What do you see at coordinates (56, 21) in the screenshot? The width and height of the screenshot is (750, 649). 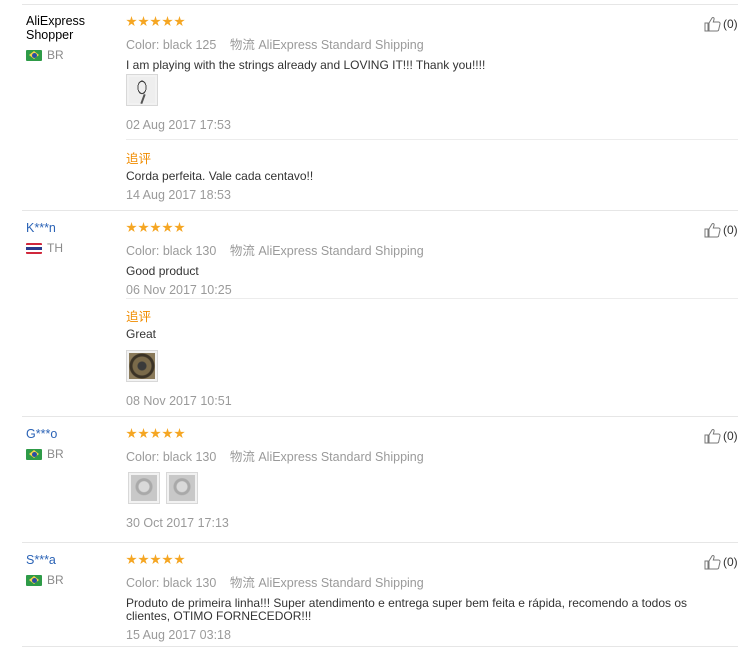 I see `reviewer-name-line-1: AliExpress` at bounding box center [56, 21].